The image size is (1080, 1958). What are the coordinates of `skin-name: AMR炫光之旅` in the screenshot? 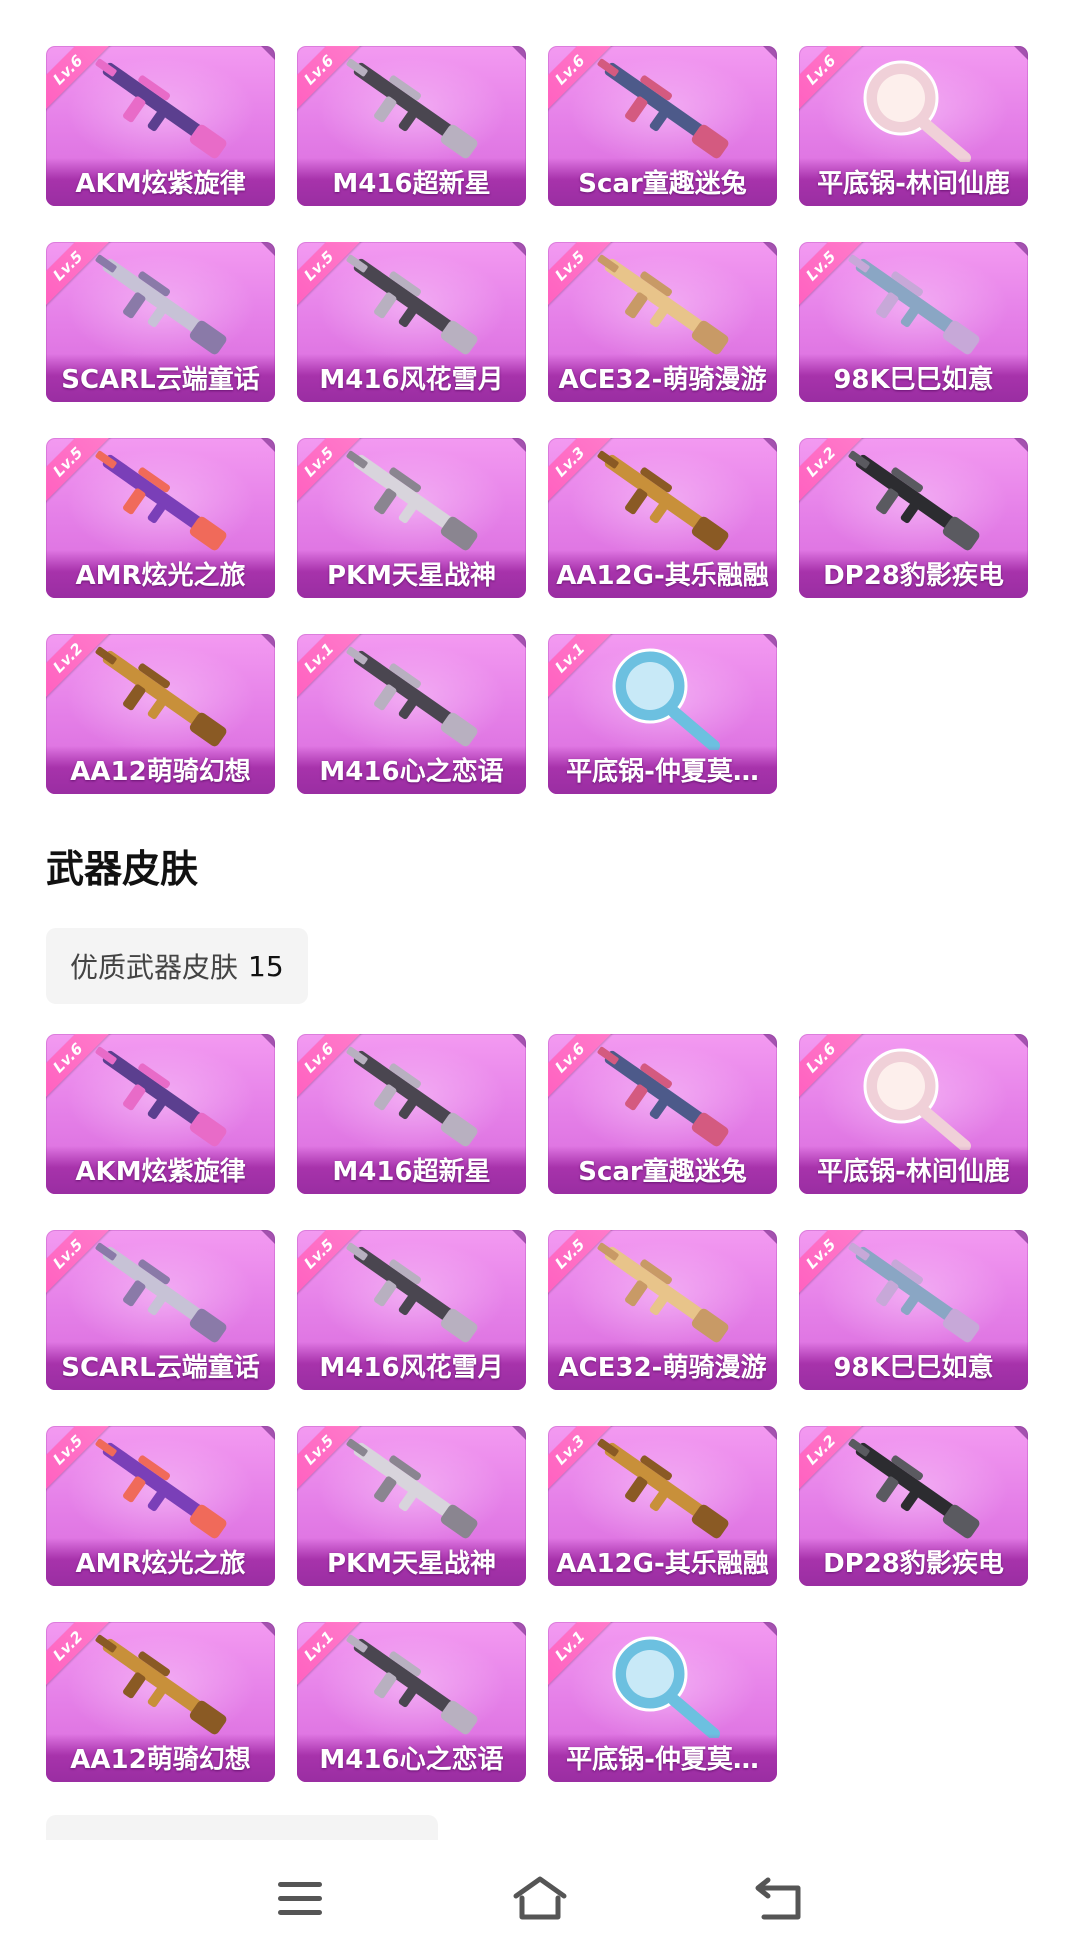 It's located at (160, 1562).